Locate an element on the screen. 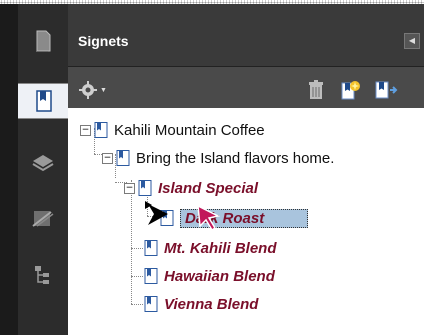 The width and height of the screenshot is (424, 335). tree-item: − Kahili Mountain Coffee is located at coordinates (172, 130).